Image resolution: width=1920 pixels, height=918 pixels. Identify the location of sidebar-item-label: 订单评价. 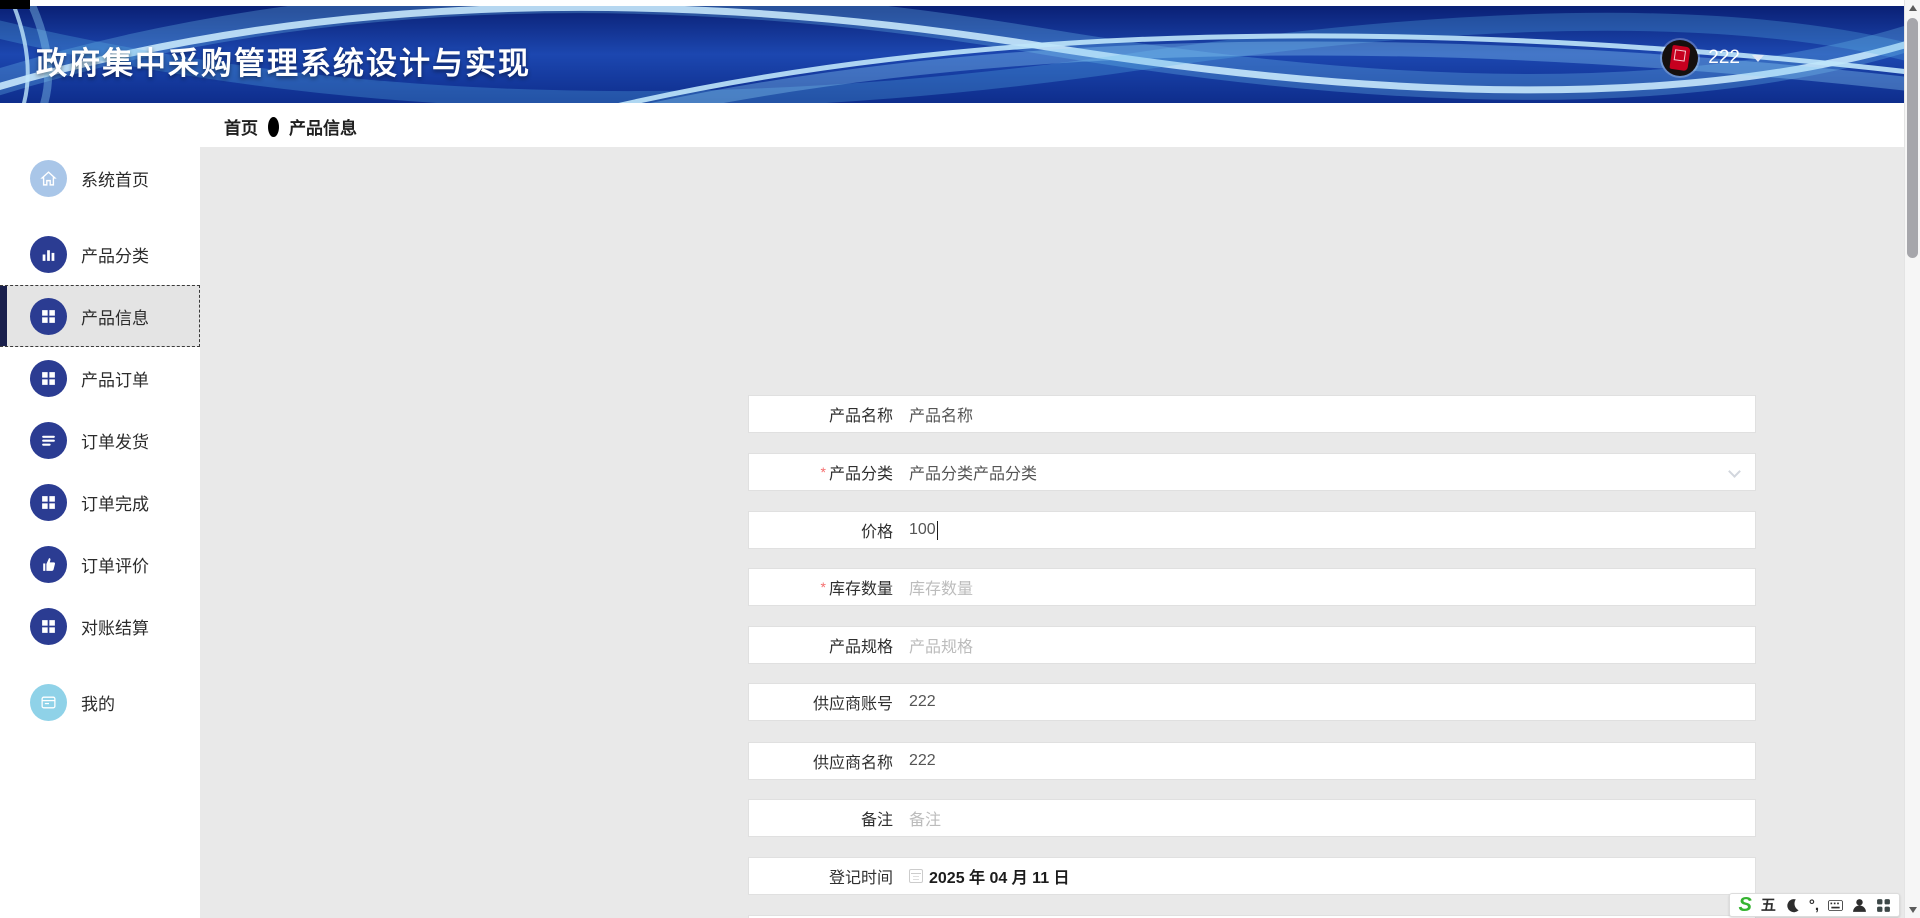
(115, 566).